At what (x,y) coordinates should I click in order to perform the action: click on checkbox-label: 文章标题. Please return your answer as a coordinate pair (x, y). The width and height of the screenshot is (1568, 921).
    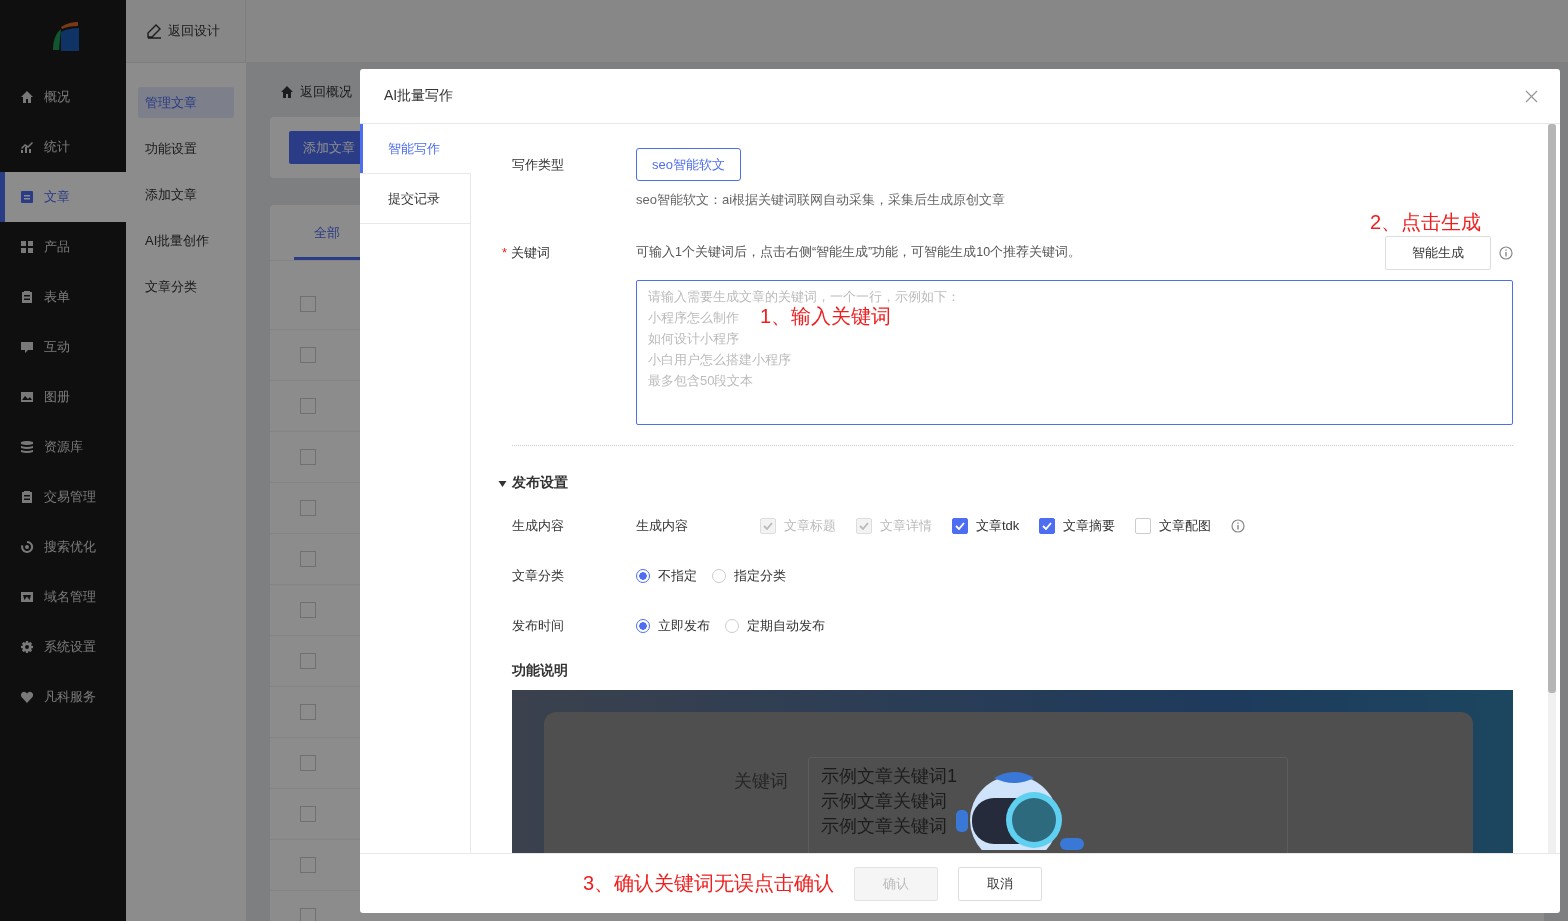
    Looking at the image, I should click on (810, 525).